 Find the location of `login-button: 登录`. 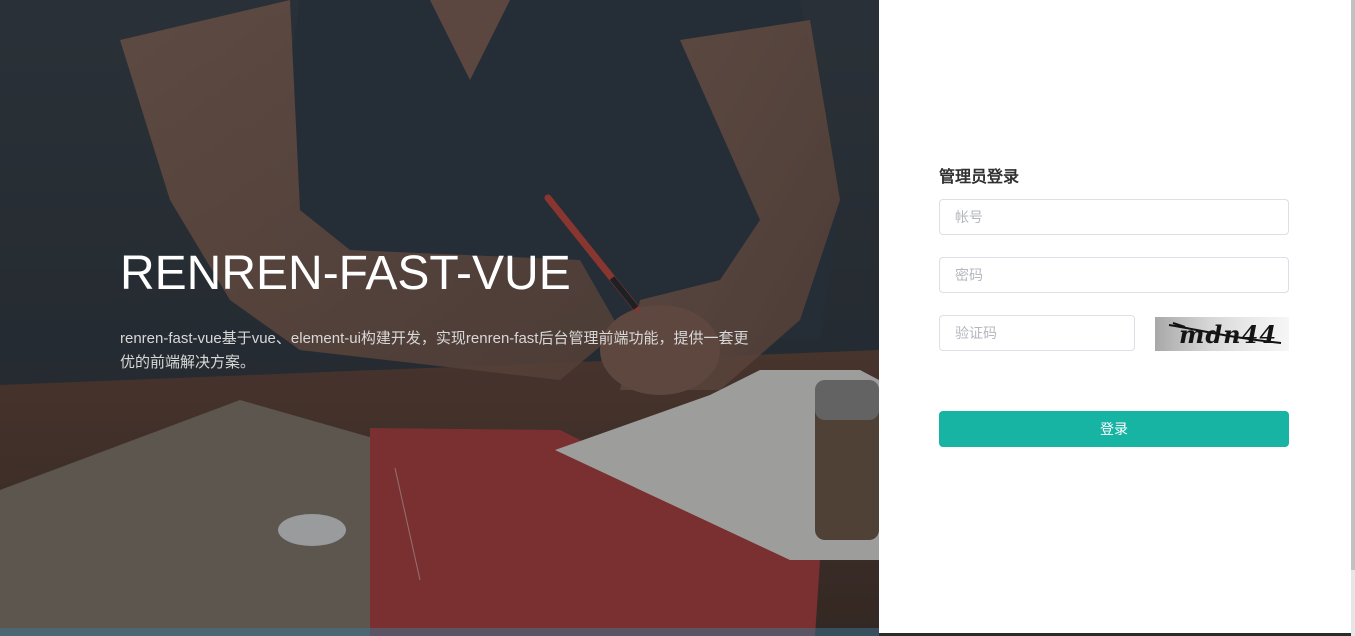

login-button: 登录 is located at coordinates (1114, 429).